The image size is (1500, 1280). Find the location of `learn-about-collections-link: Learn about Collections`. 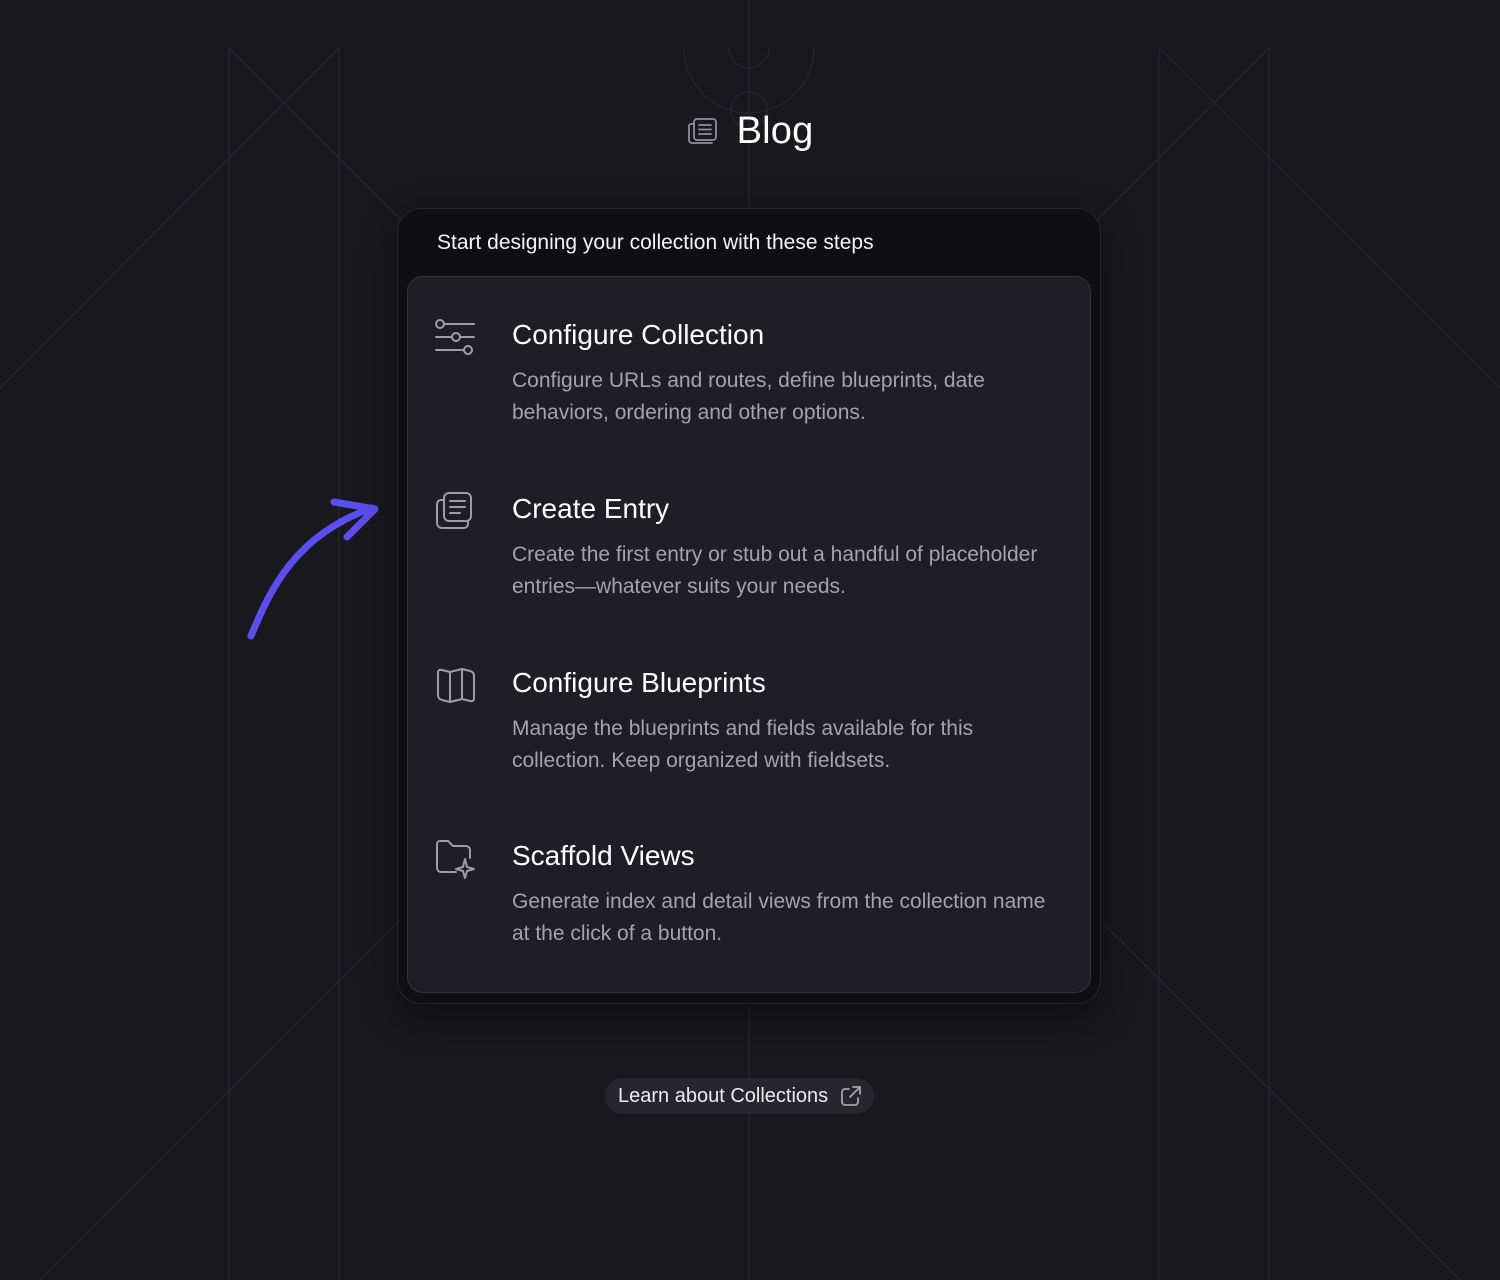

learn-about-collections-link: Learn about Collections is located at coordinates (740, 1096).